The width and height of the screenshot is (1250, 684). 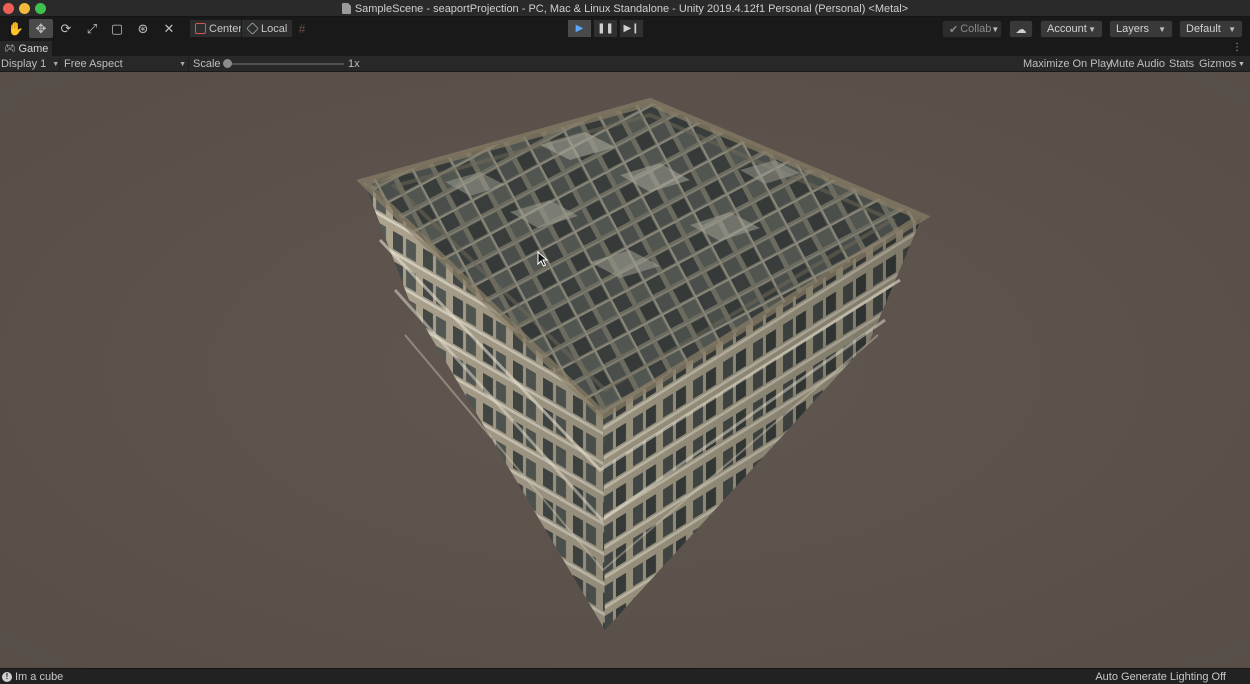 I want to click on cloud-icon: ☁, so click(x=1021, y=29).